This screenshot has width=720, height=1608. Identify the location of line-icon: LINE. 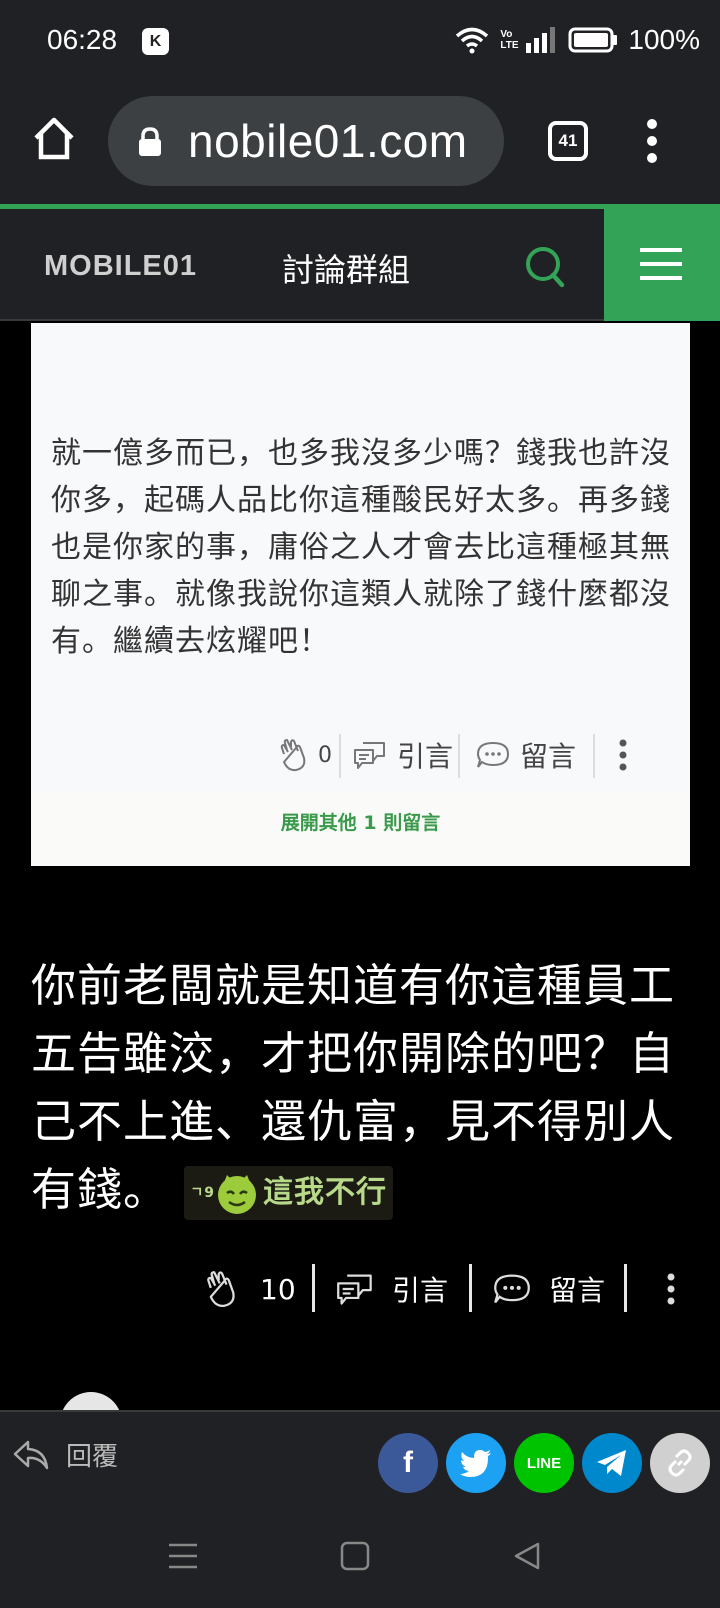
(544, 1463).